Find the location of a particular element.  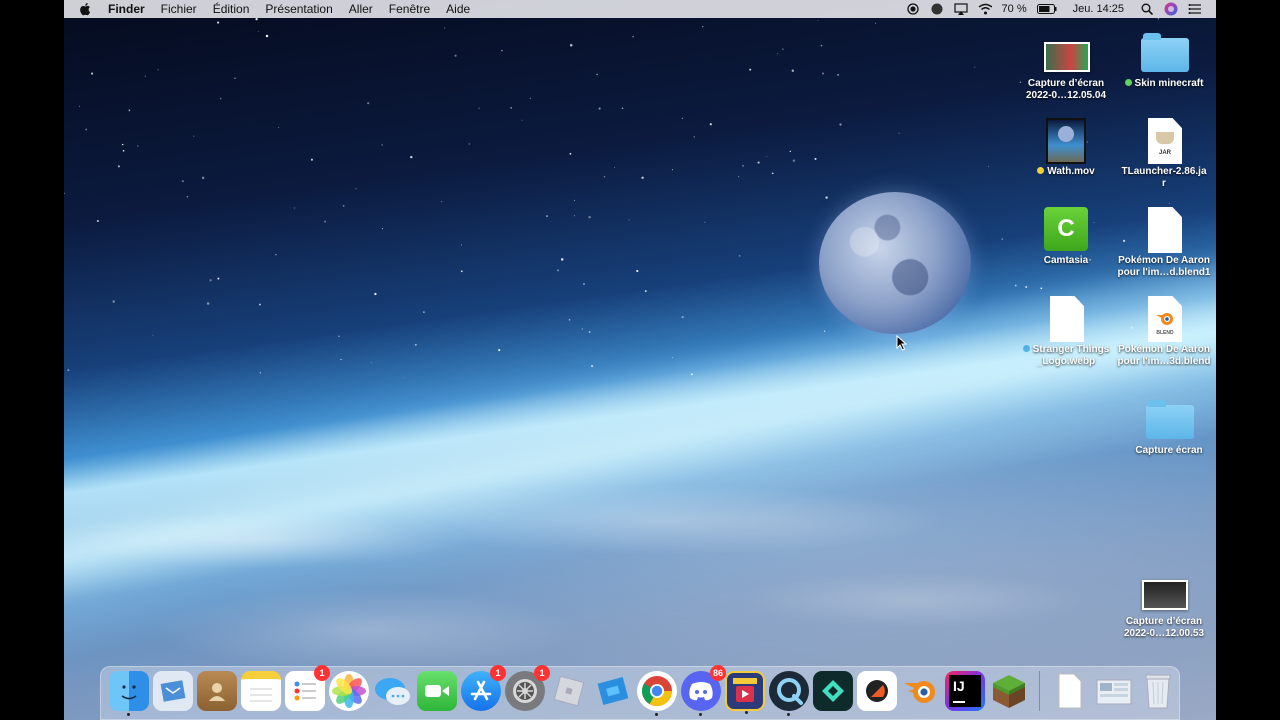

menu-fichier: Fichier is located at coordinates (179, 9).